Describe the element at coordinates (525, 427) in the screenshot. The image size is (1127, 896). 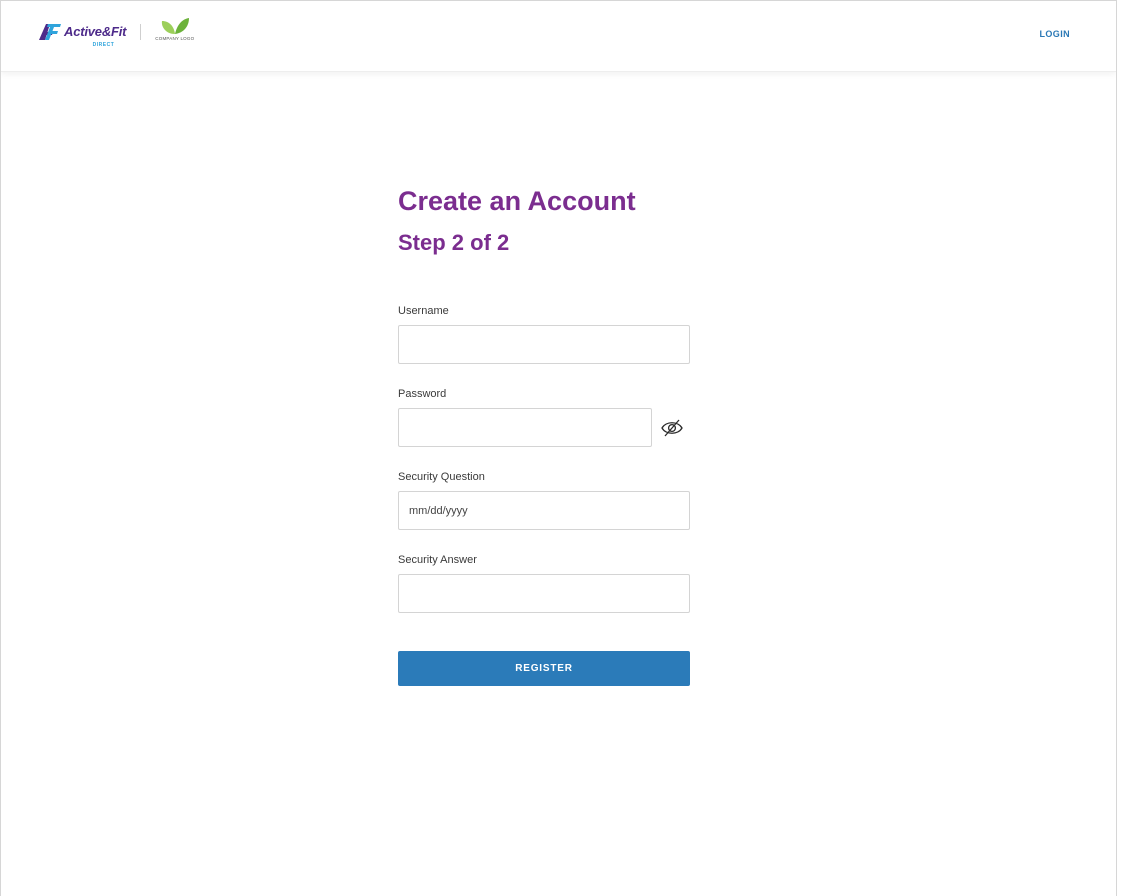
I see `password-input` at that location.